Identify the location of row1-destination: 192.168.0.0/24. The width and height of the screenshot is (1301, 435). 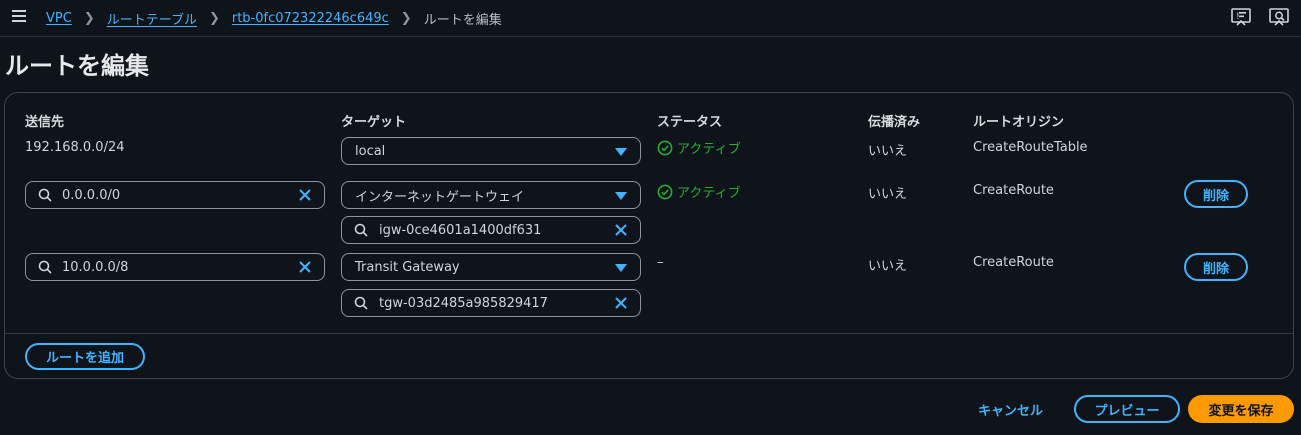
(75, 147).